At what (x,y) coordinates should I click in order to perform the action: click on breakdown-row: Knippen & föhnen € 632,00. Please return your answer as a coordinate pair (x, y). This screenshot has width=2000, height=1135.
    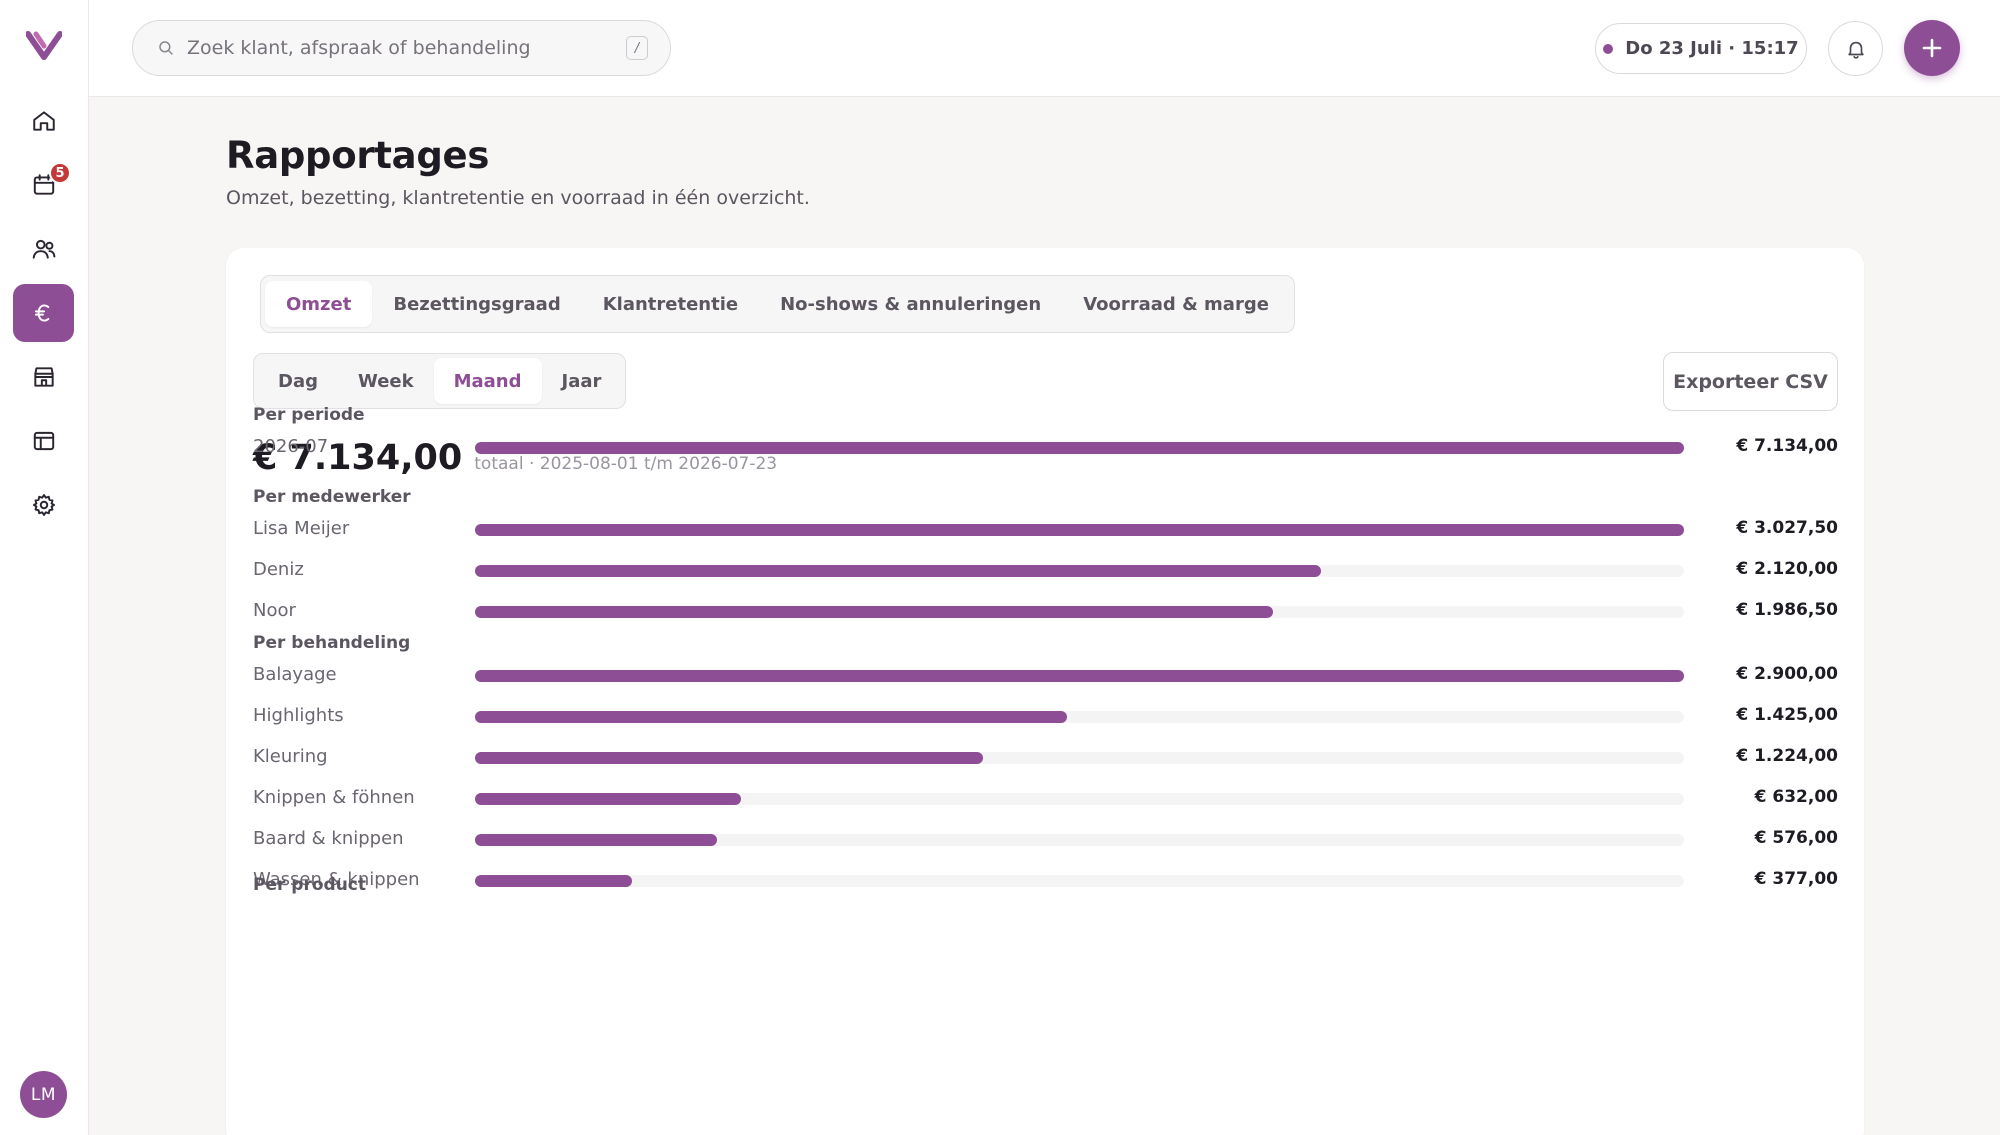
    Looking at the image, I should click on (1045, 799).